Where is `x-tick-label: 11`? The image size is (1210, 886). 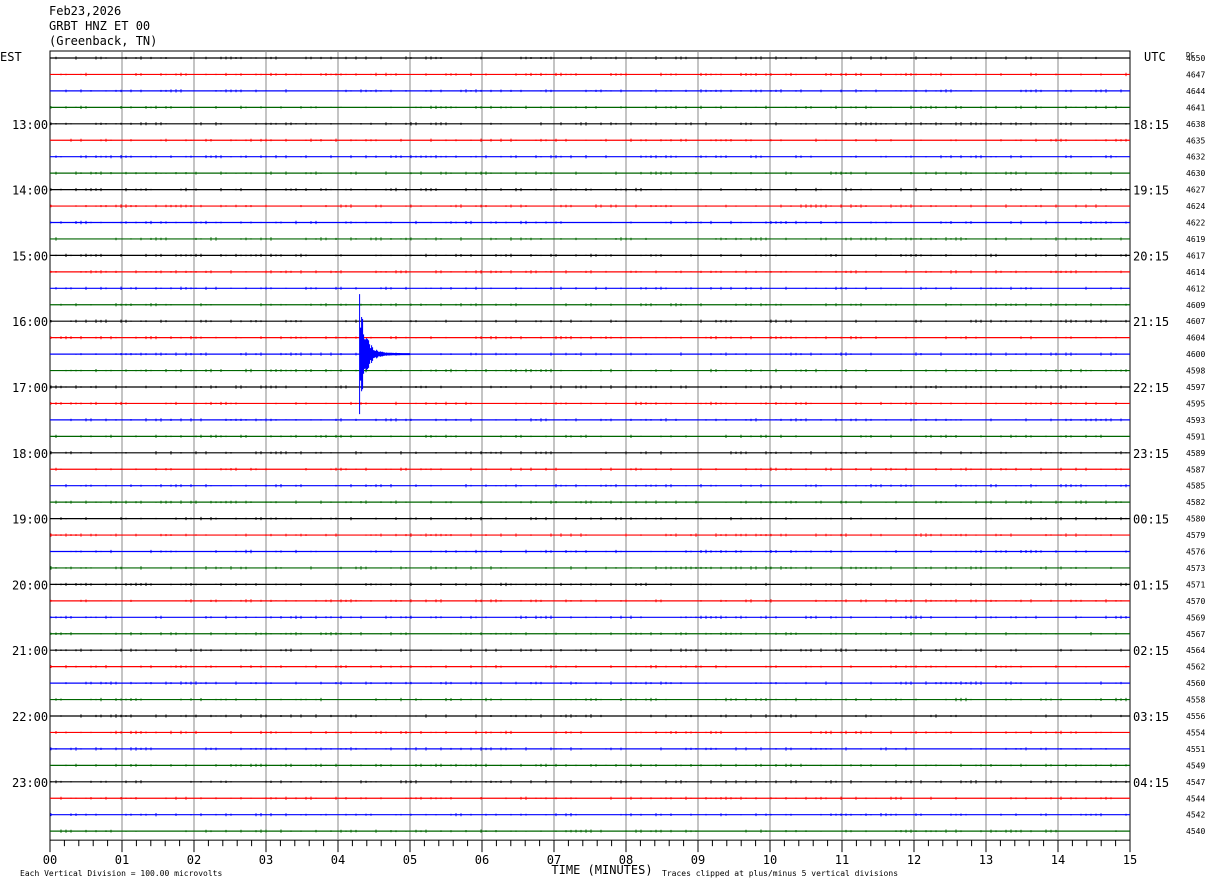 x-tick-label: 11 is located at coordinates (842, 860).